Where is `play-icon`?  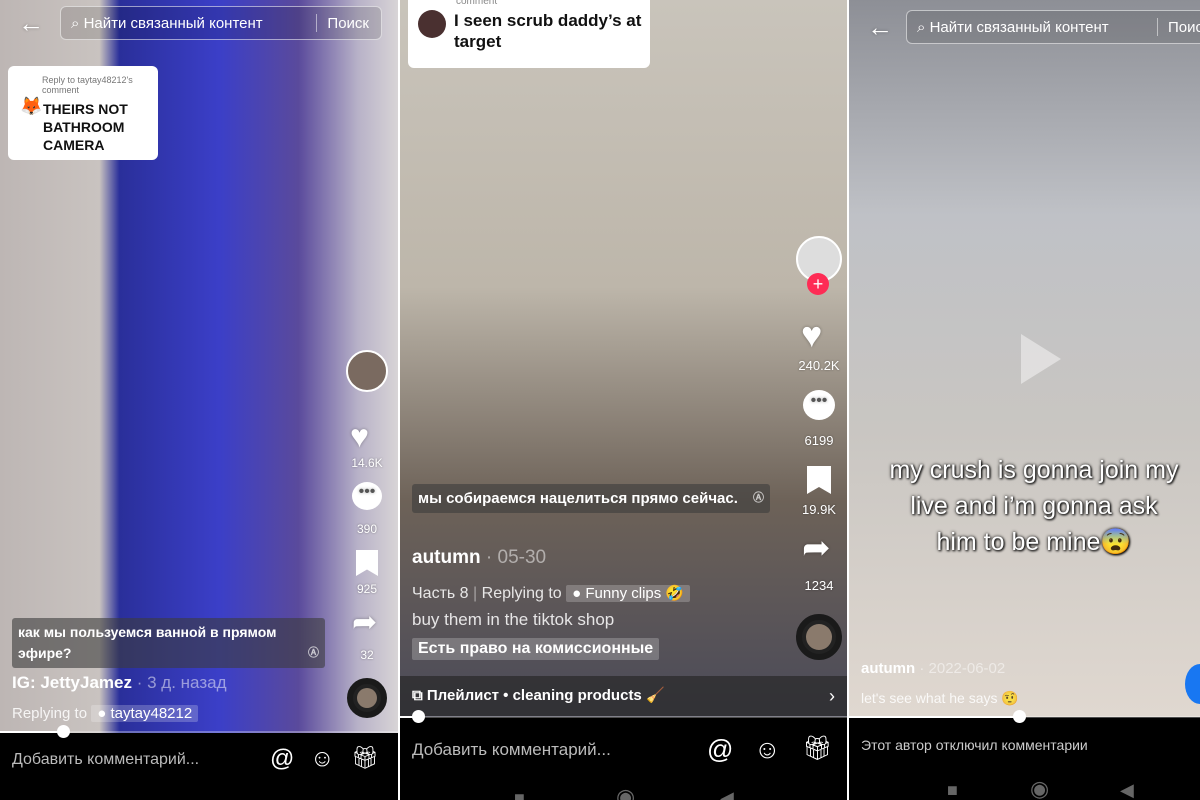
play-icon is located at coordinates (1041, 359).